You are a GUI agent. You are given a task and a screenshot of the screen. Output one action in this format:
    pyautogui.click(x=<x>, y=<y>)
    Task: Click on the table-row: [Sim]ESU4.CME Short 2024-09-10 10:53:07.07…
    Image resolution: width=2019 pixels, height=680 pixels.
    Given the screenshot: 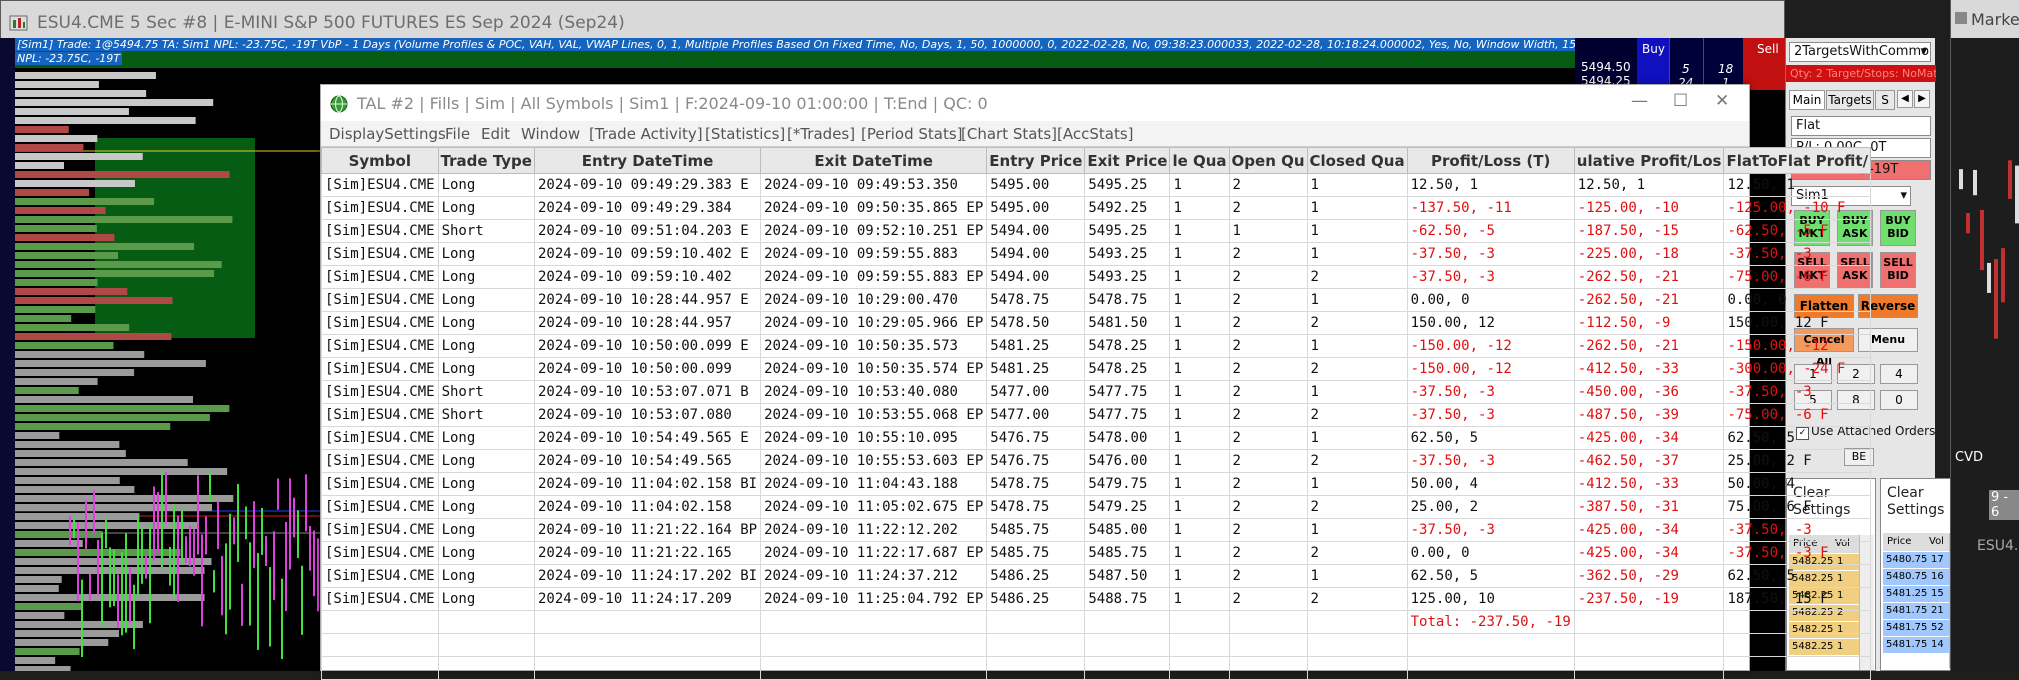 What is the action you would take?
    pyautogui.click(x=1096, y=392)
    